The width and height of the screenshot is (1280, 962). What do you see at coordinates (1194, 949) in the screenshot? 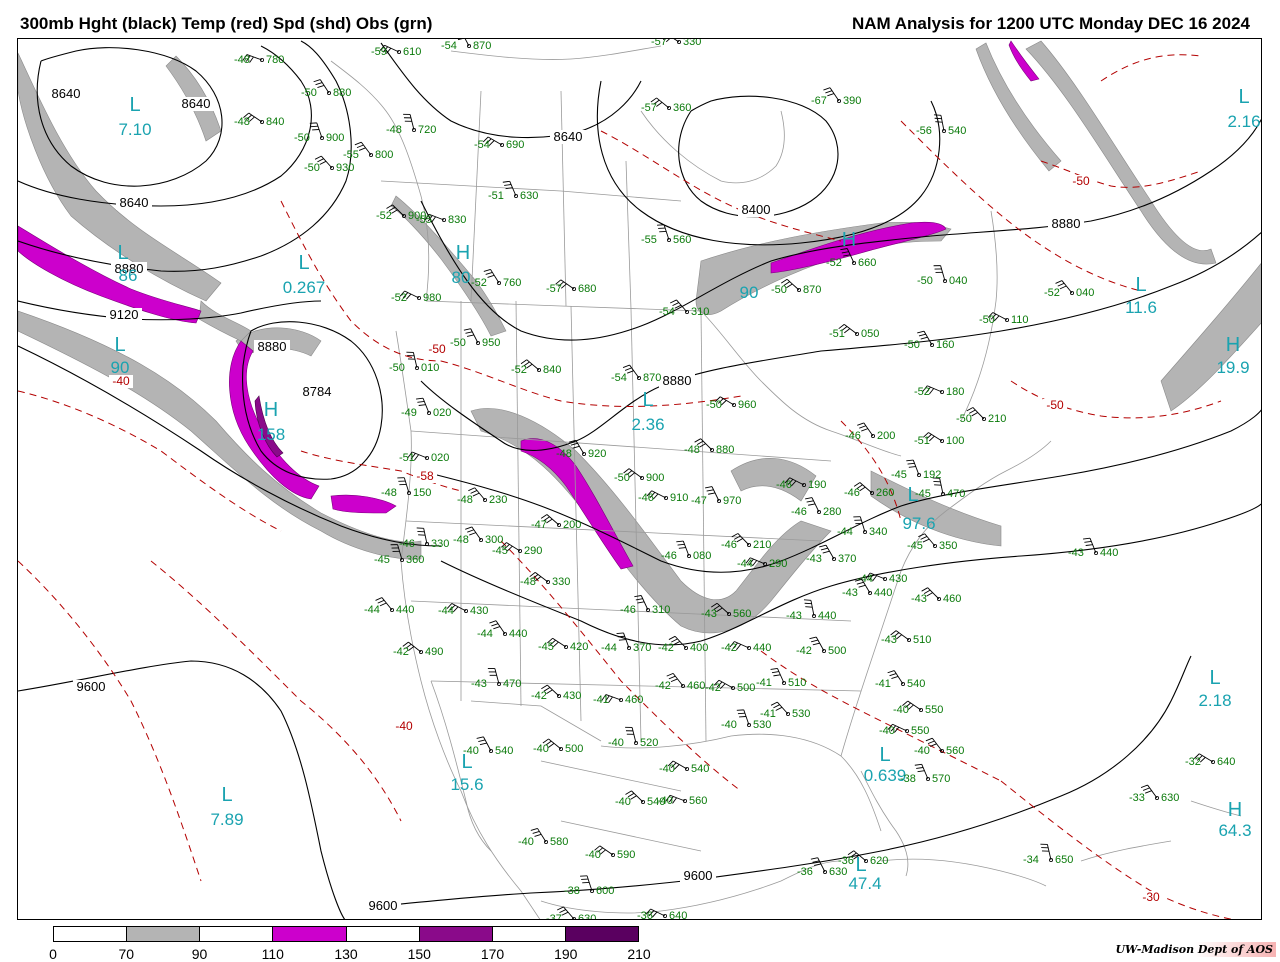
I see `credit-label: UW-Madison Dept of AOS` at bounding box center [1194, 949].